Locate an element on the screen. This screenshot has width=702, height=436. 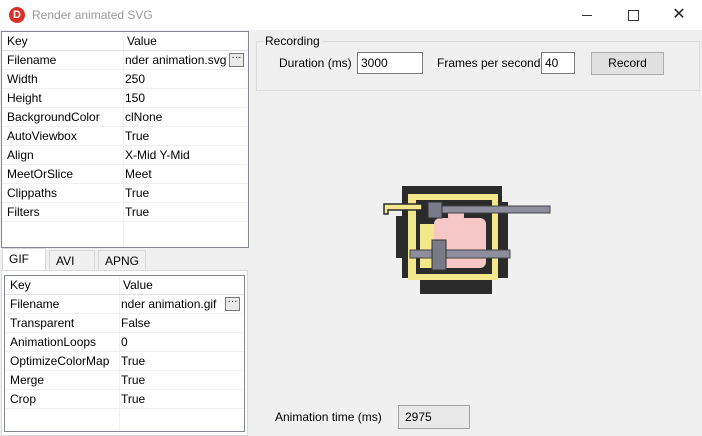
property-key: Merge is located at coordinates (27, 380).